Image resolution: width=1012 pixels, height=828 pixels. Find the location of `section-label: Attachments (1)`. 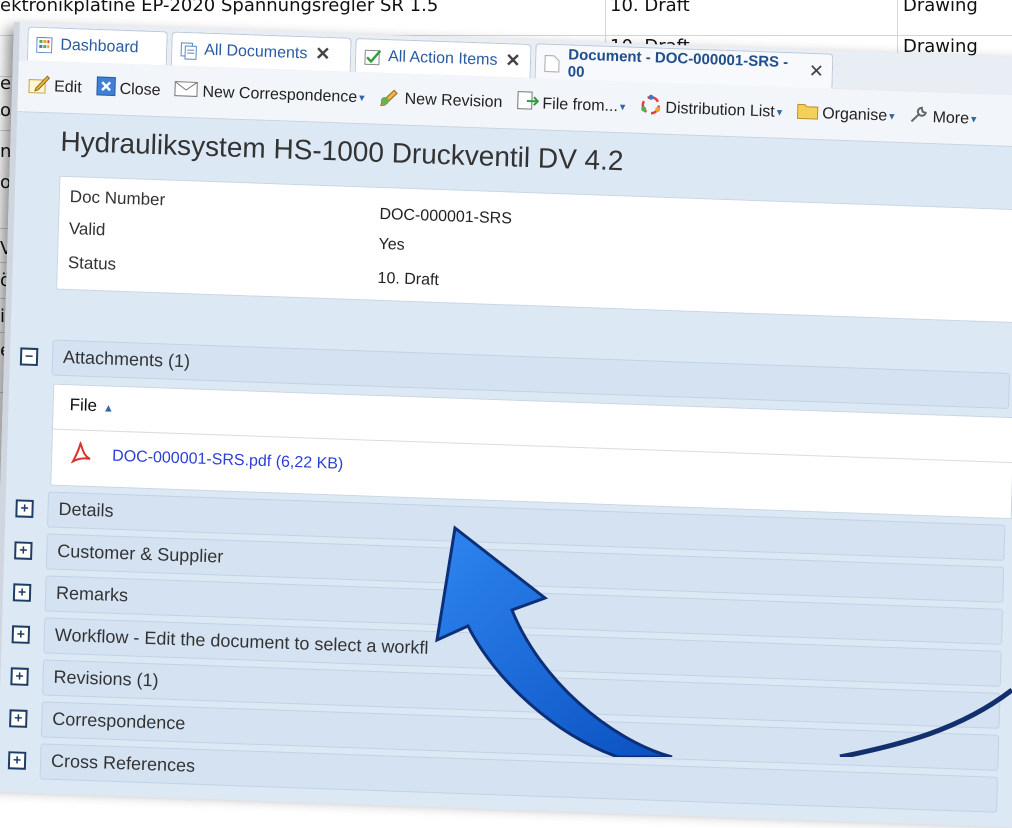

section-label: Attachments (1) is located at coordinates (127, 359).